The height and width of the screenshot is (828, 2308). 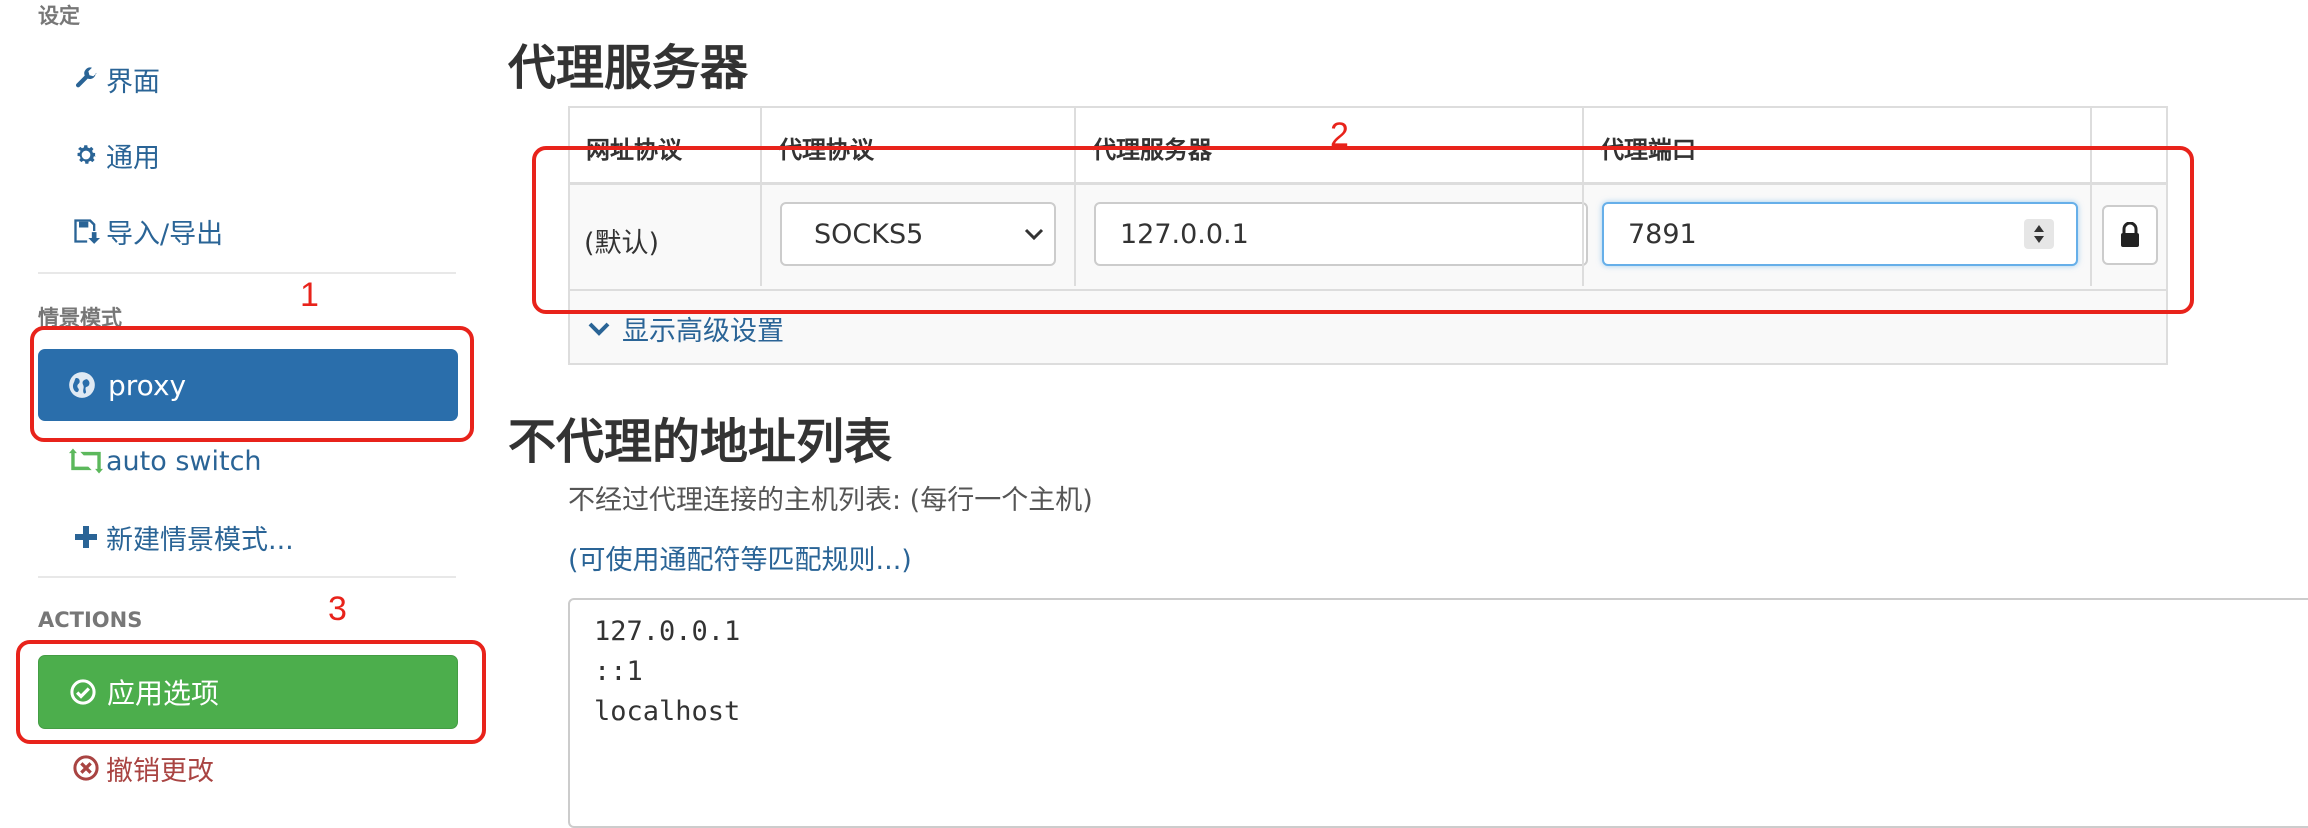 I want to click on actions-header: ACTIONS, so click(x=90, y=620).